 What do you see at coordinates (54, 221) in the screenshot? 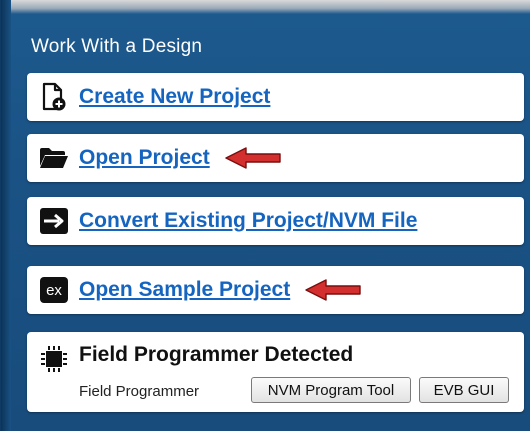
I see `convert-arrow-icon` at bounding box center [54, 221].